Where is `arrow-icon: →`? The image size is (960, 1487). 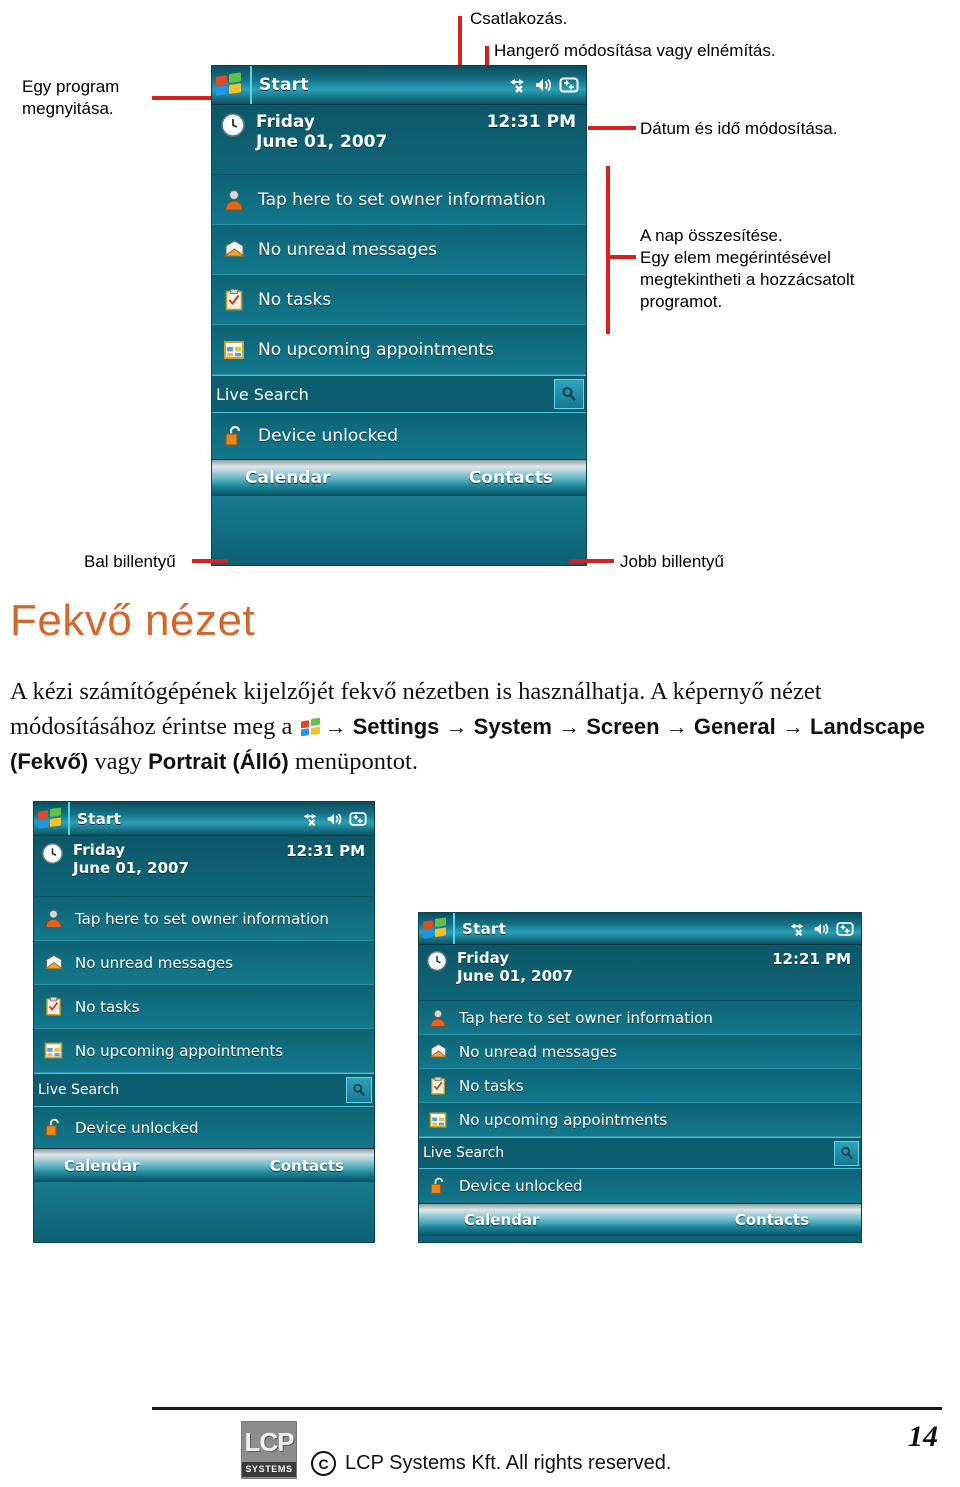 arrow-icon: → is located at coordinates (792, 726).